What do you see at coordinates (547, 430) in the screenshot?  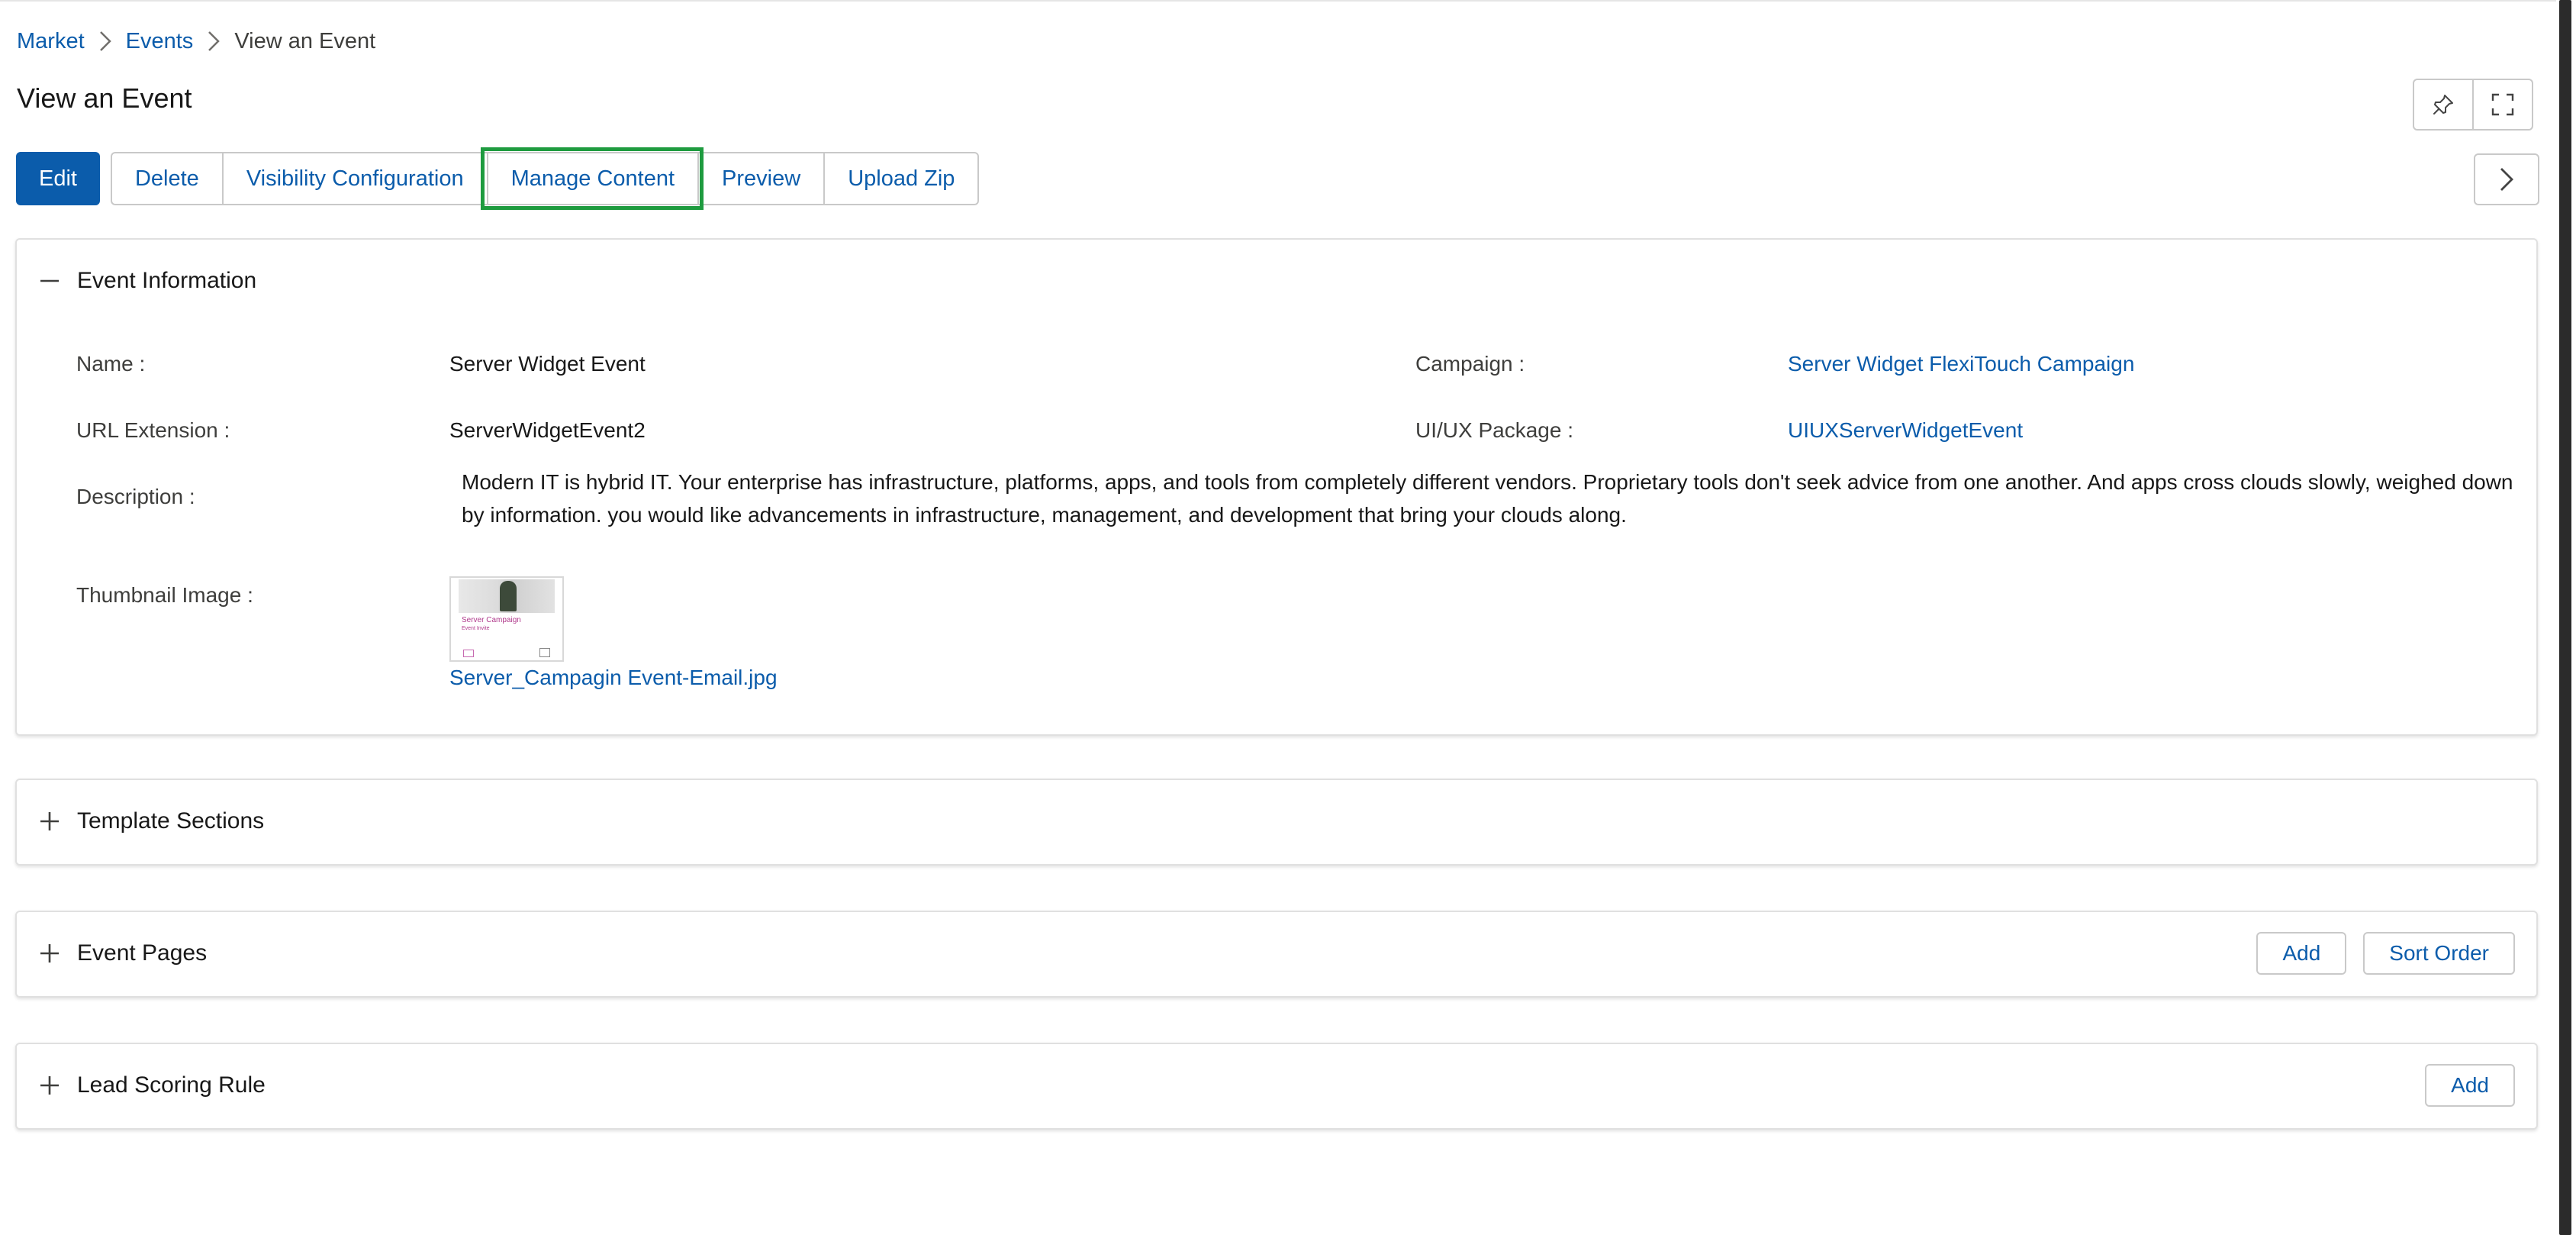 I see `url-extension-value: ServerWidgetEvent2` at bounding box center [547, 430].